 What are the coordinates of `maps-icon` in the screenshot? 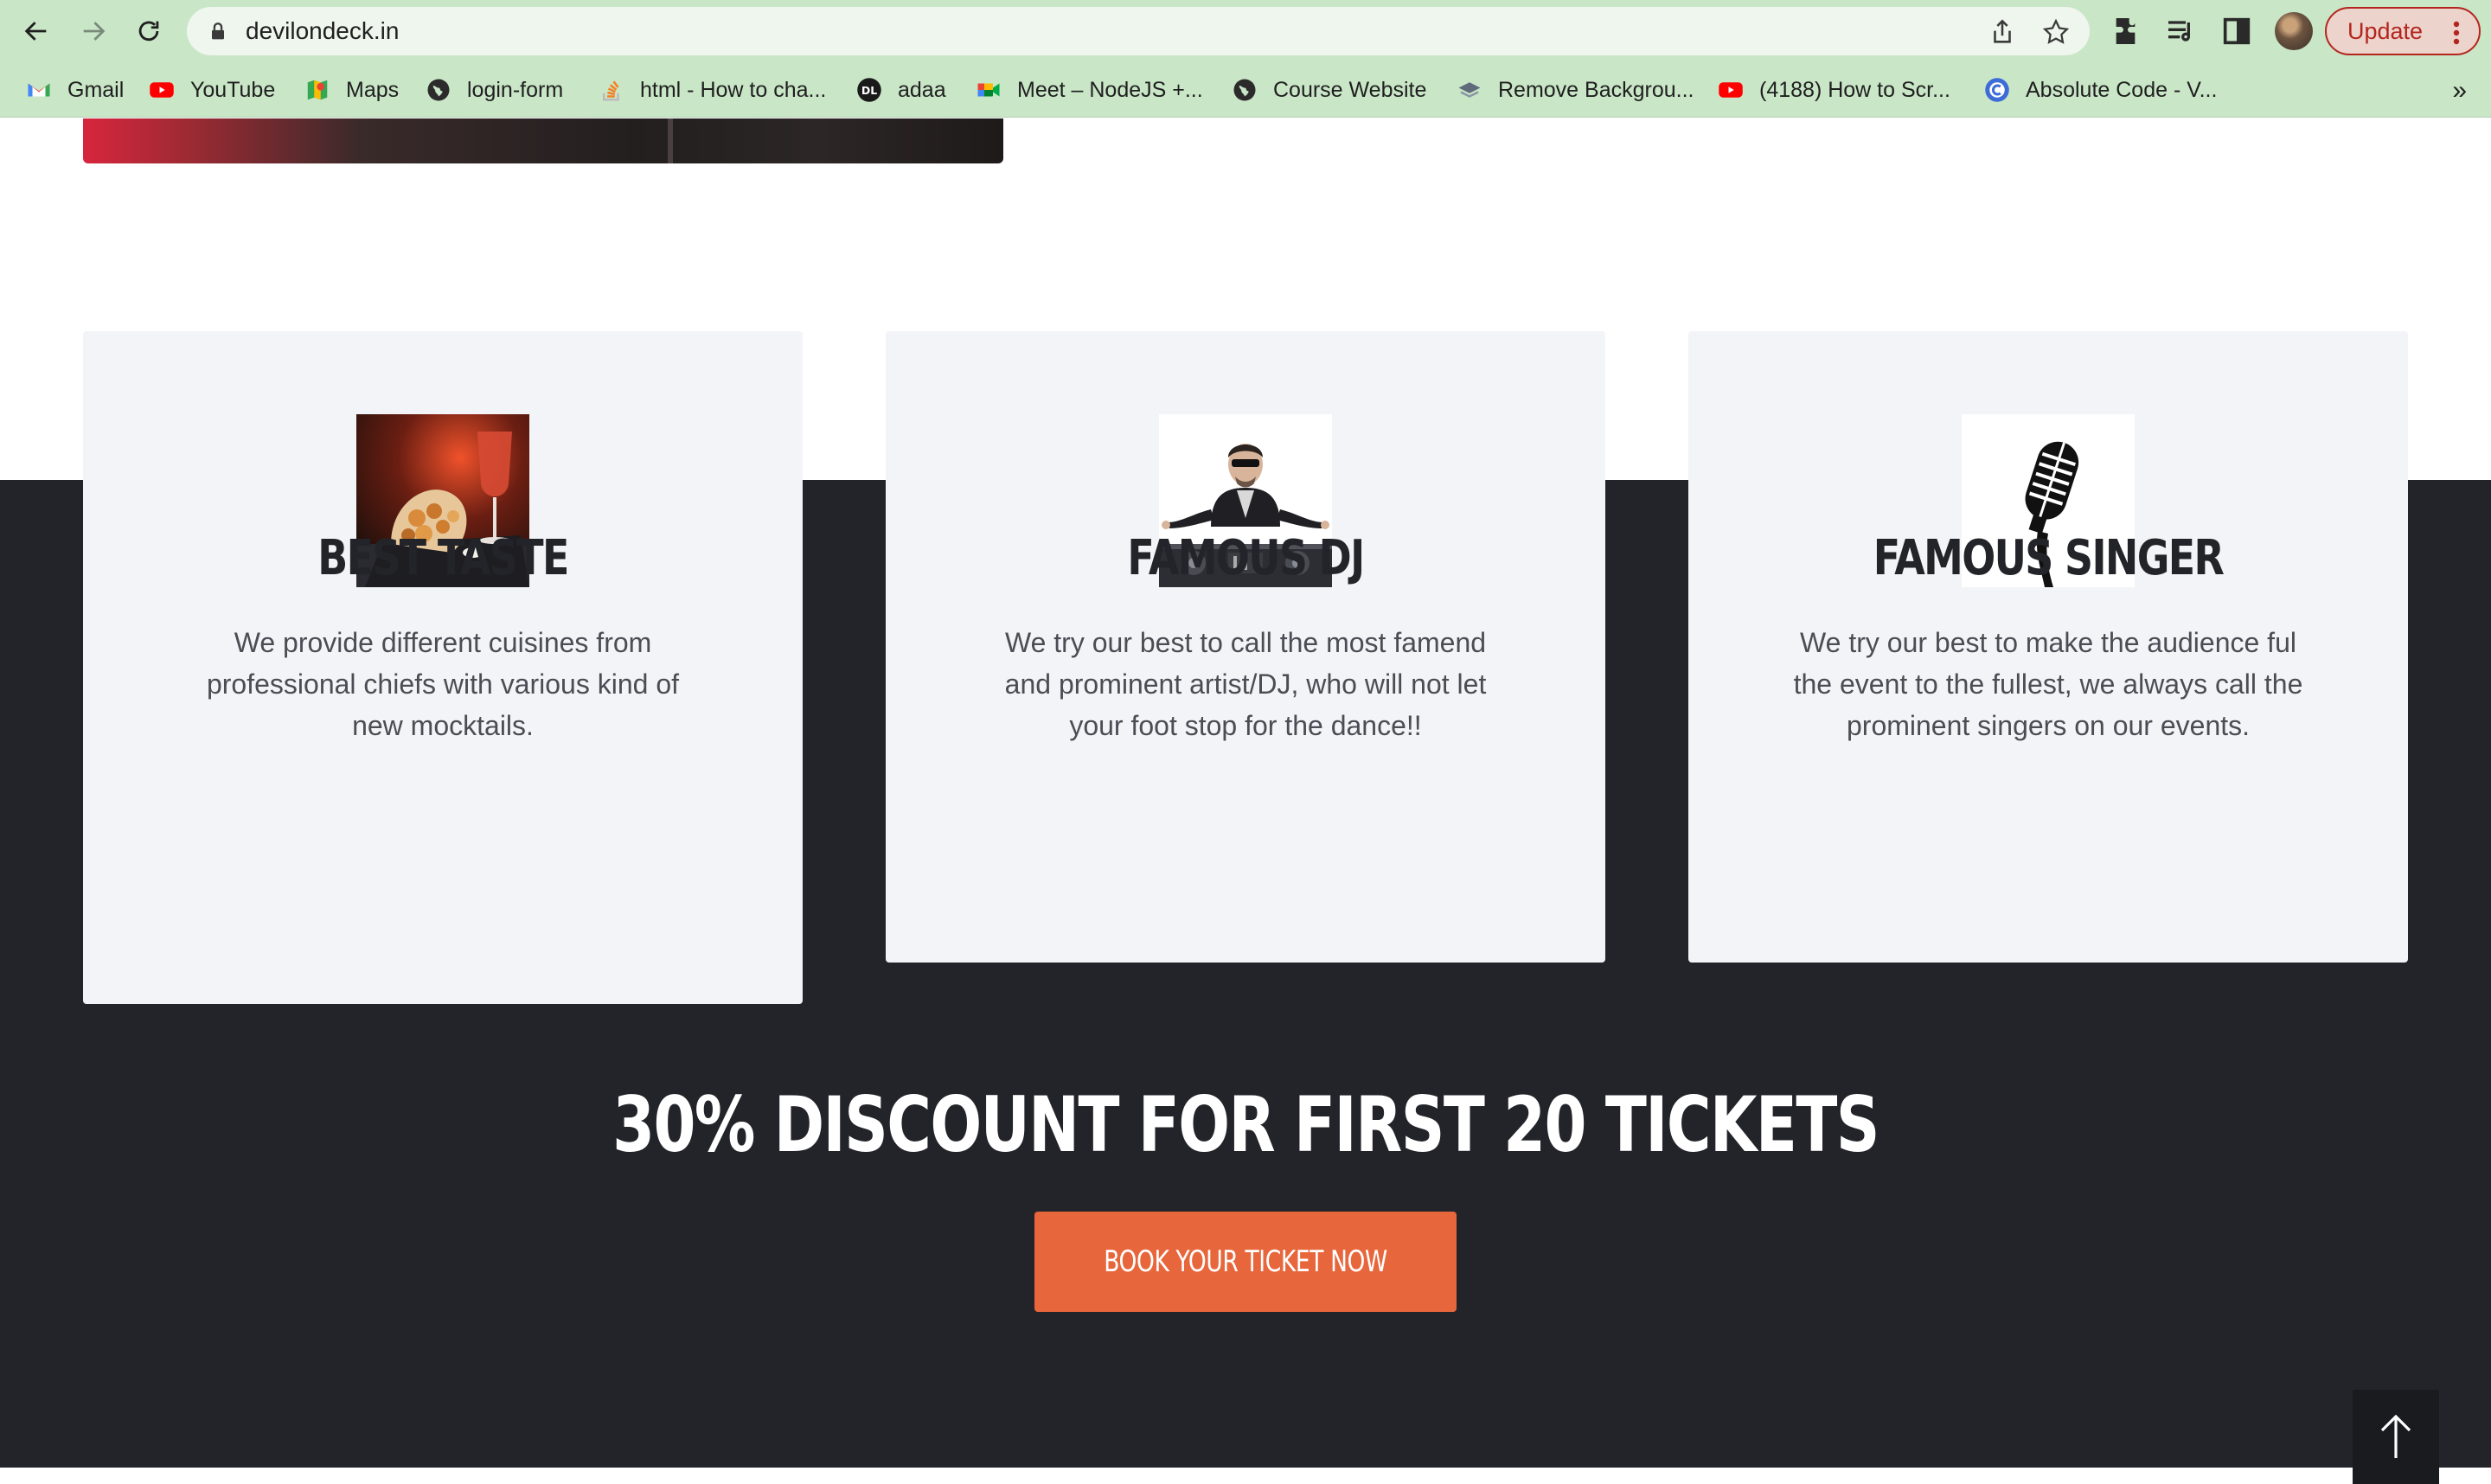 It's located at (317, 90).